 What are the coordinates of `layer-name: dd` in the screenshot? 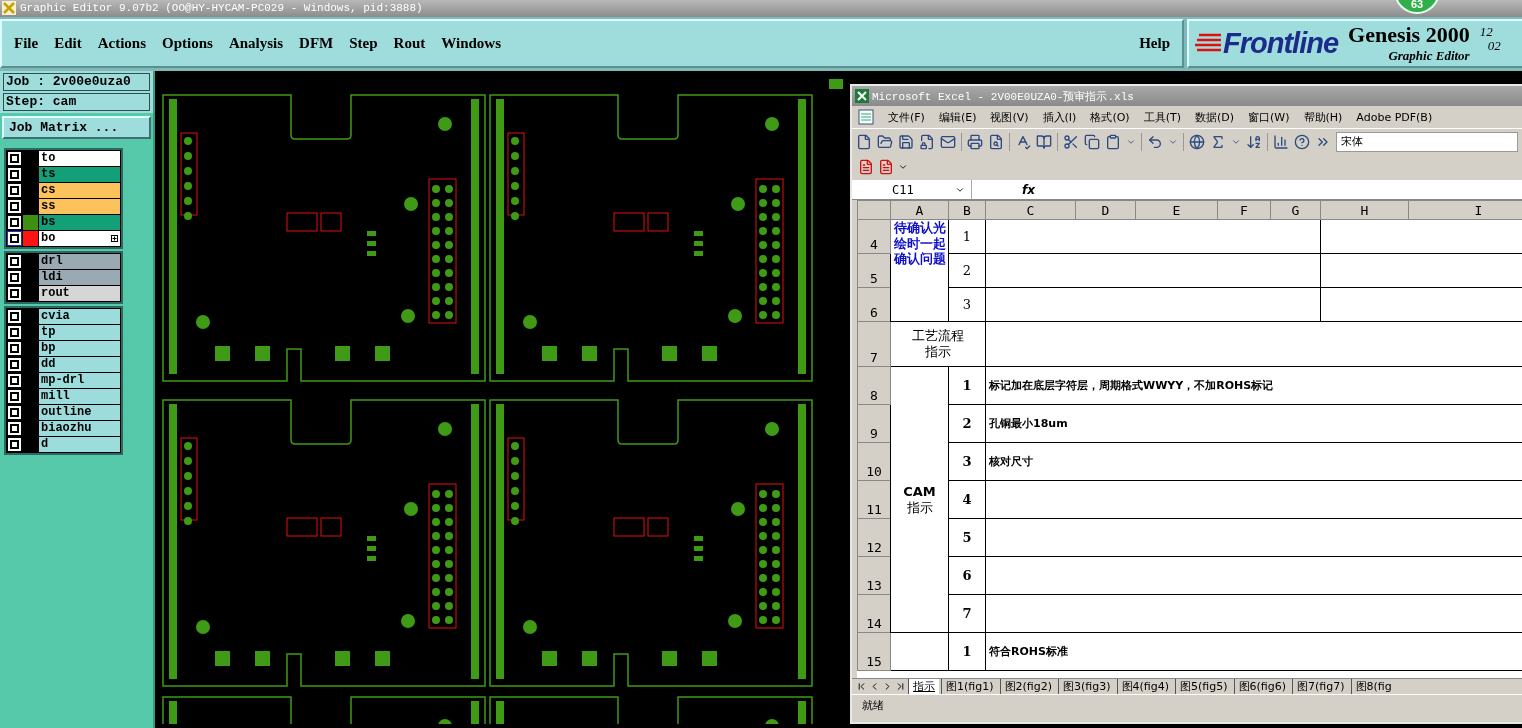 It's located at (79, 364).